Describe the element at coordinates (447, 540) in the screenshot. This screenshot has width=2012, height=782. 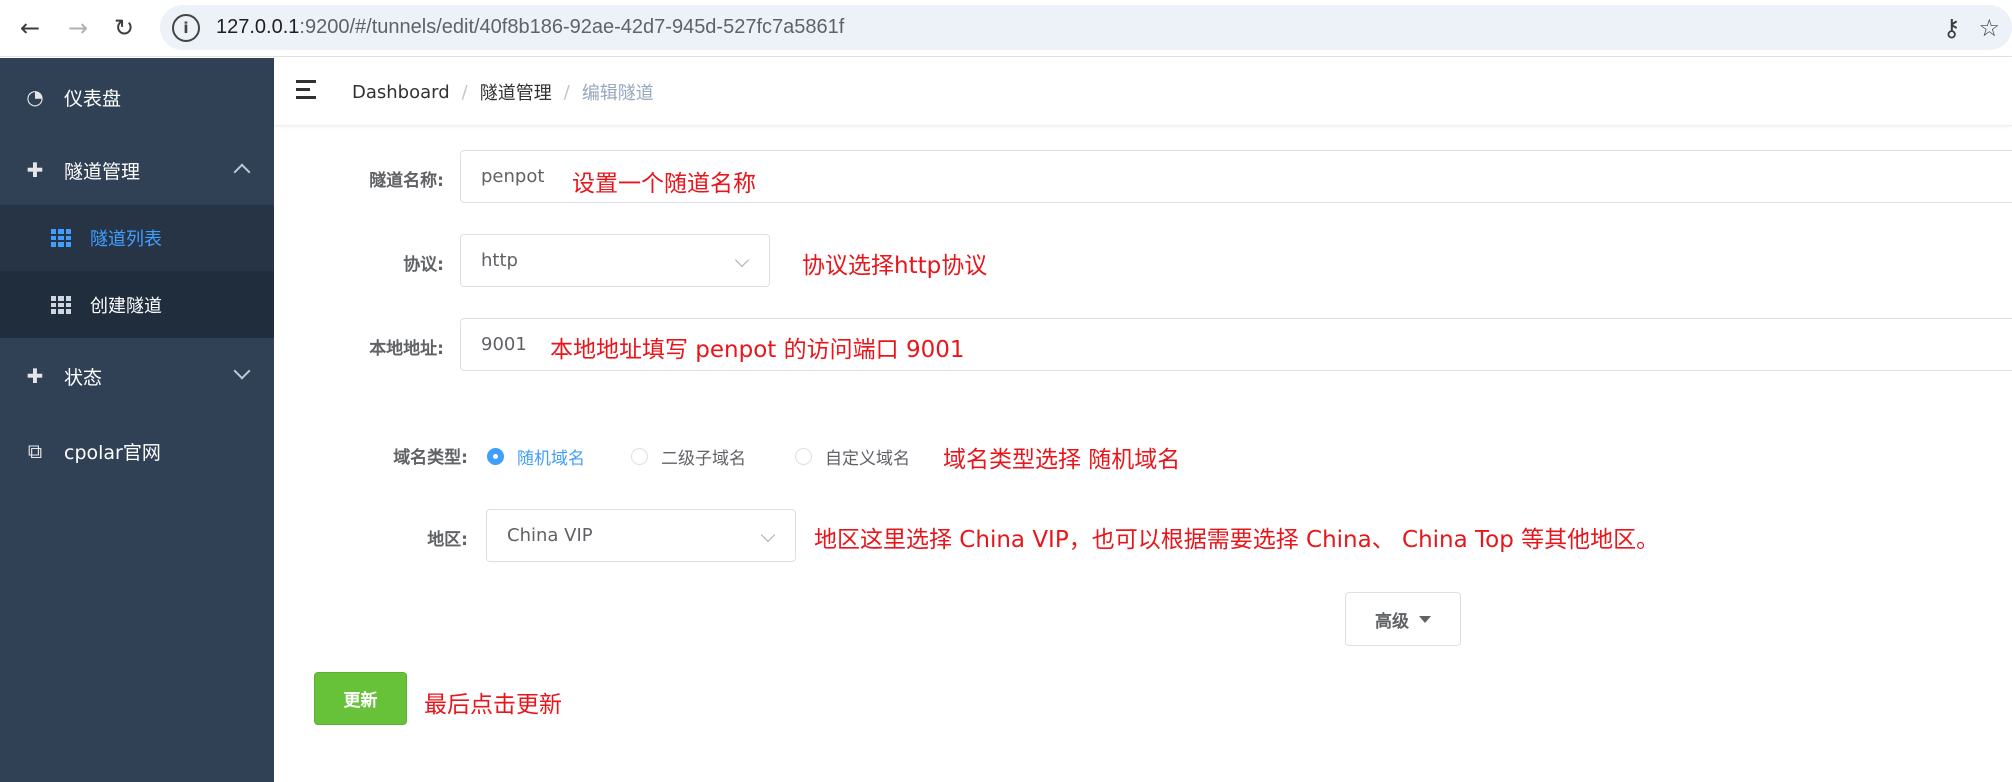
I see `region-label: 地区:` at that location.